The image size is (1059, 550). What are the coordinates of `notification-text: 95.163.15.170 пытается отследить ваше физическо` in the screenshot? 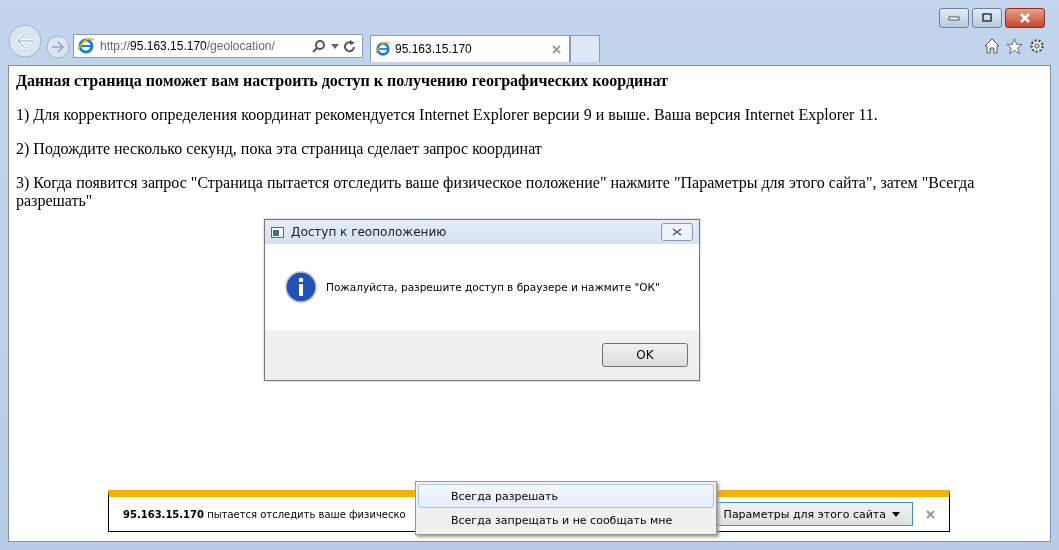 It's located at (264, 514).